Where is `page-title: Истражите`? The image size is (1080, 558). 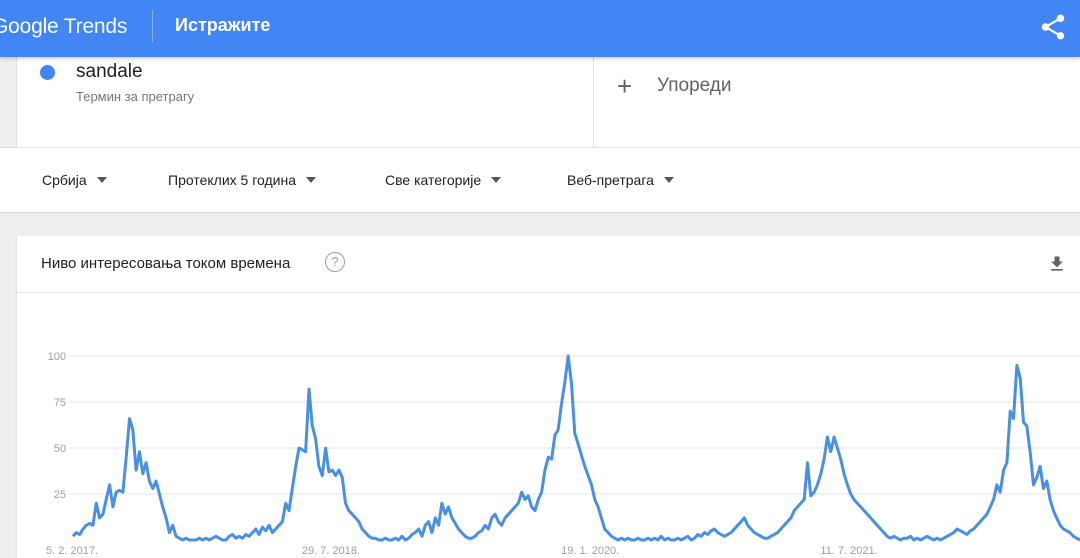 page-title: Истражите is located at coordinates (223, 25).